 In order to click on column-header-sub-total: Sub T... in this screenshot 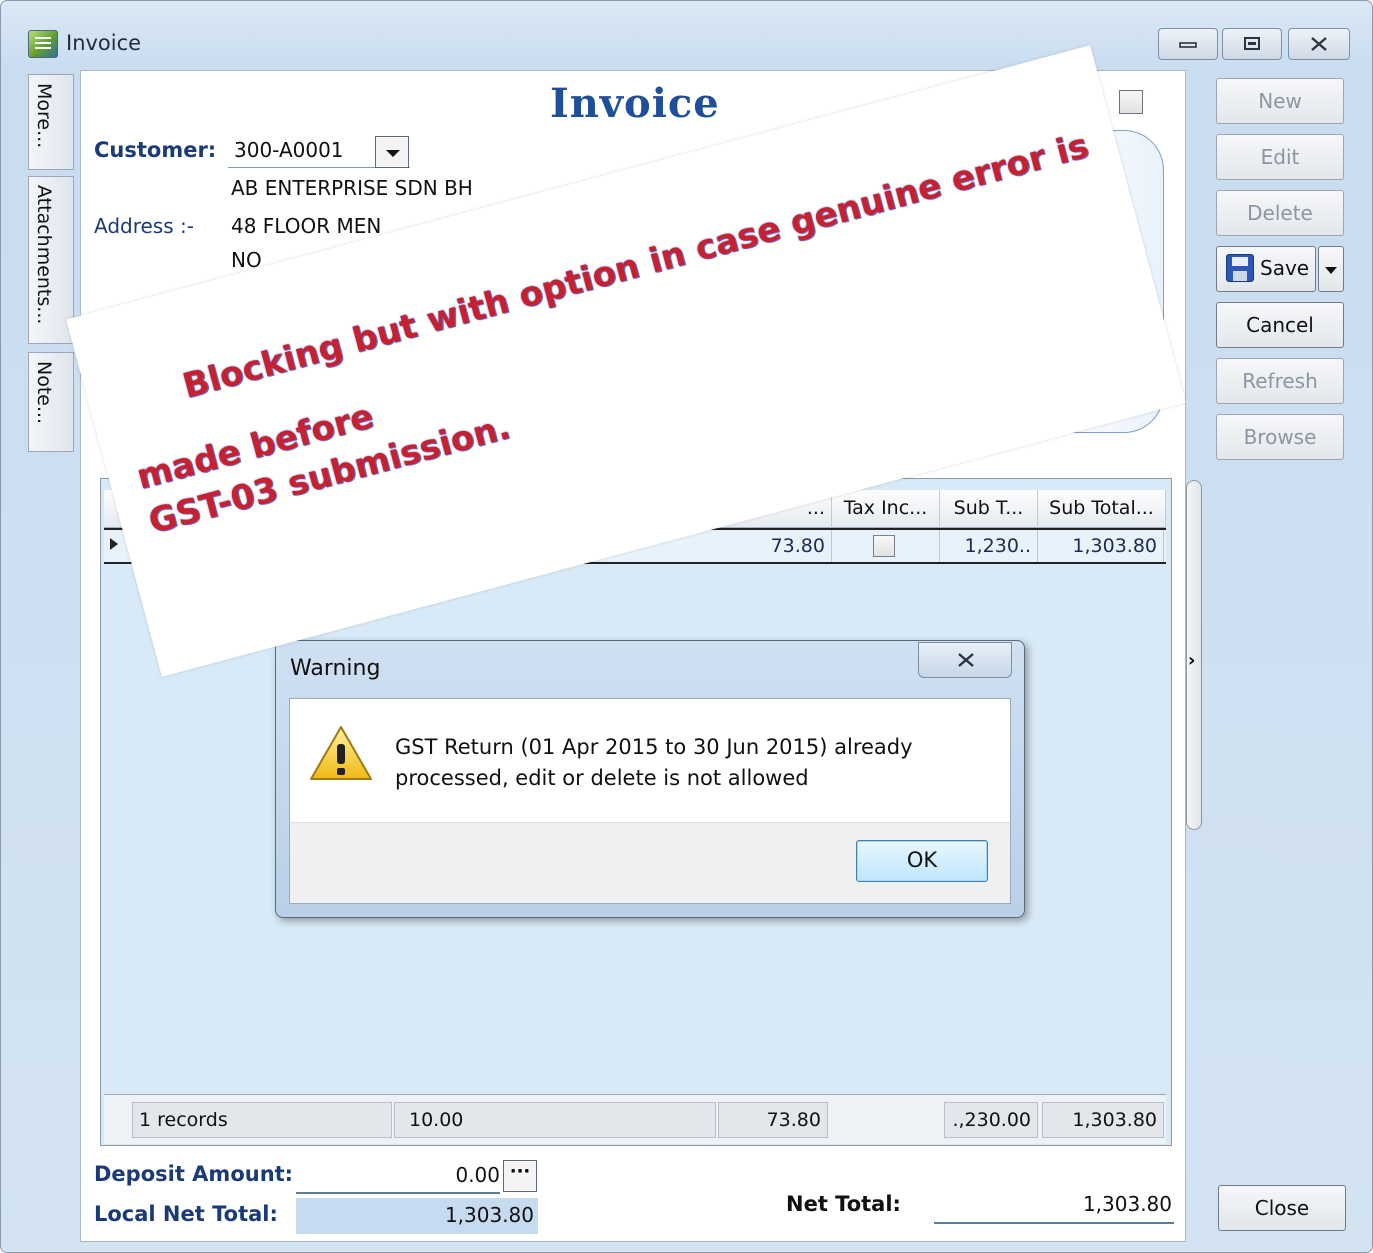, I will do `click(989, 509)`.